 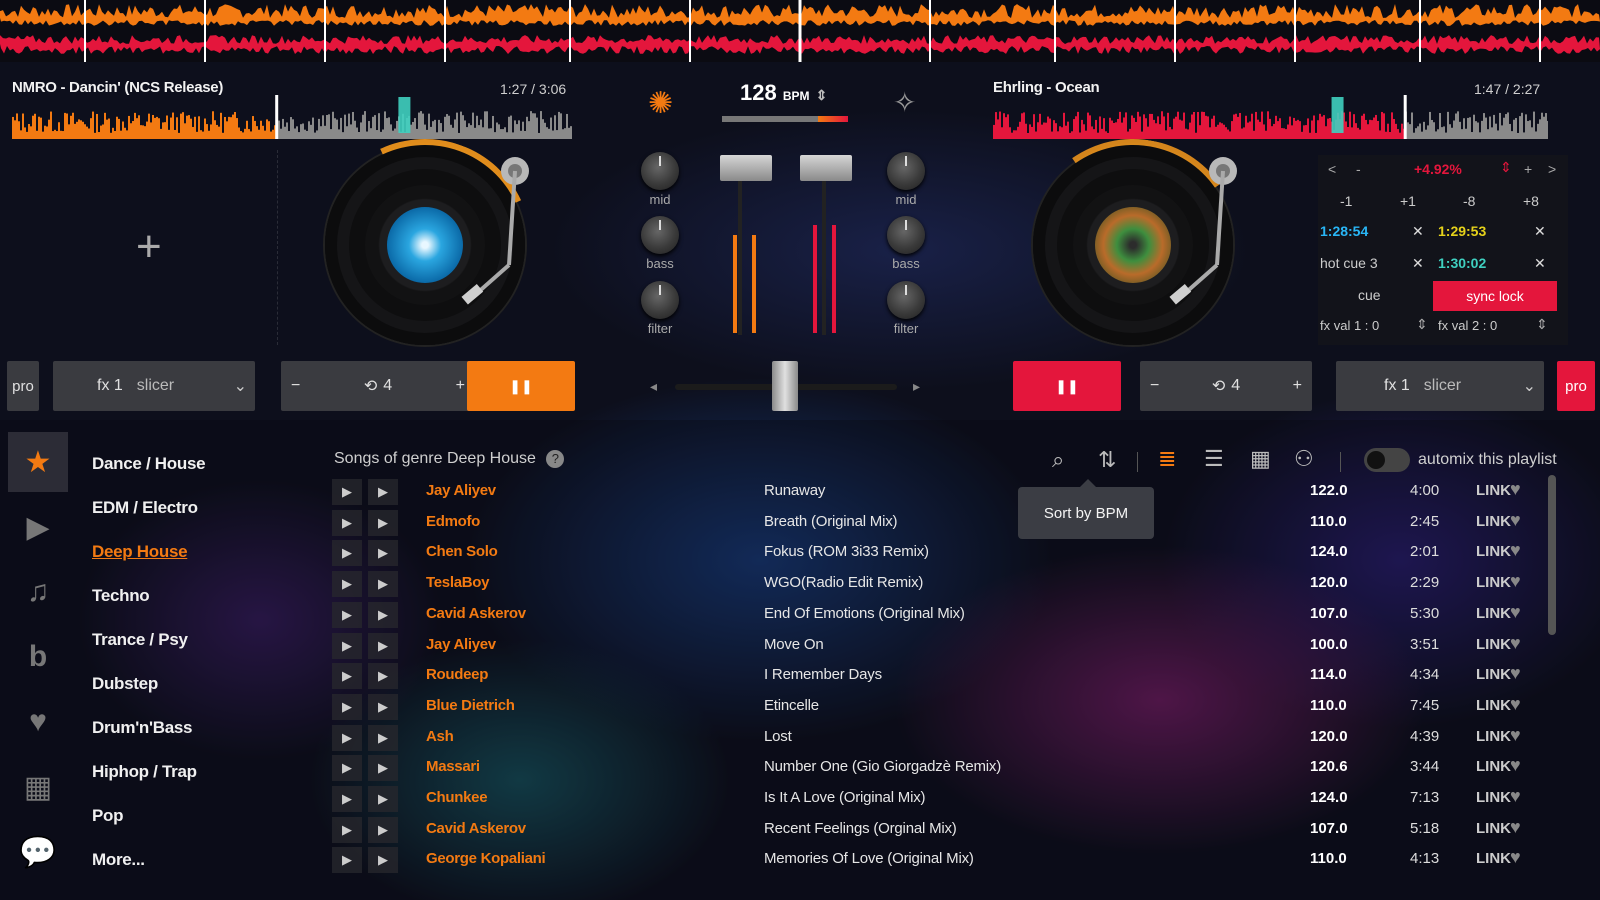 I want to click on track-artist: Roudeep, so click(x=457, y=674).